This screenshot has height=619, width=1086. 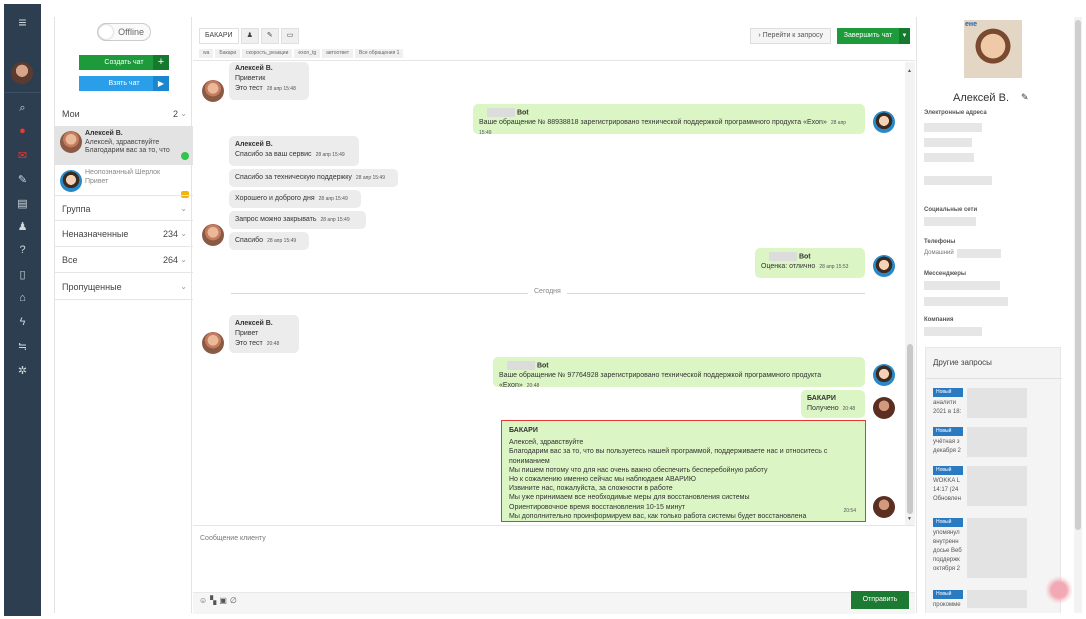 I want to click on inbox-icon: ⌂, so click(x=22, y=298).